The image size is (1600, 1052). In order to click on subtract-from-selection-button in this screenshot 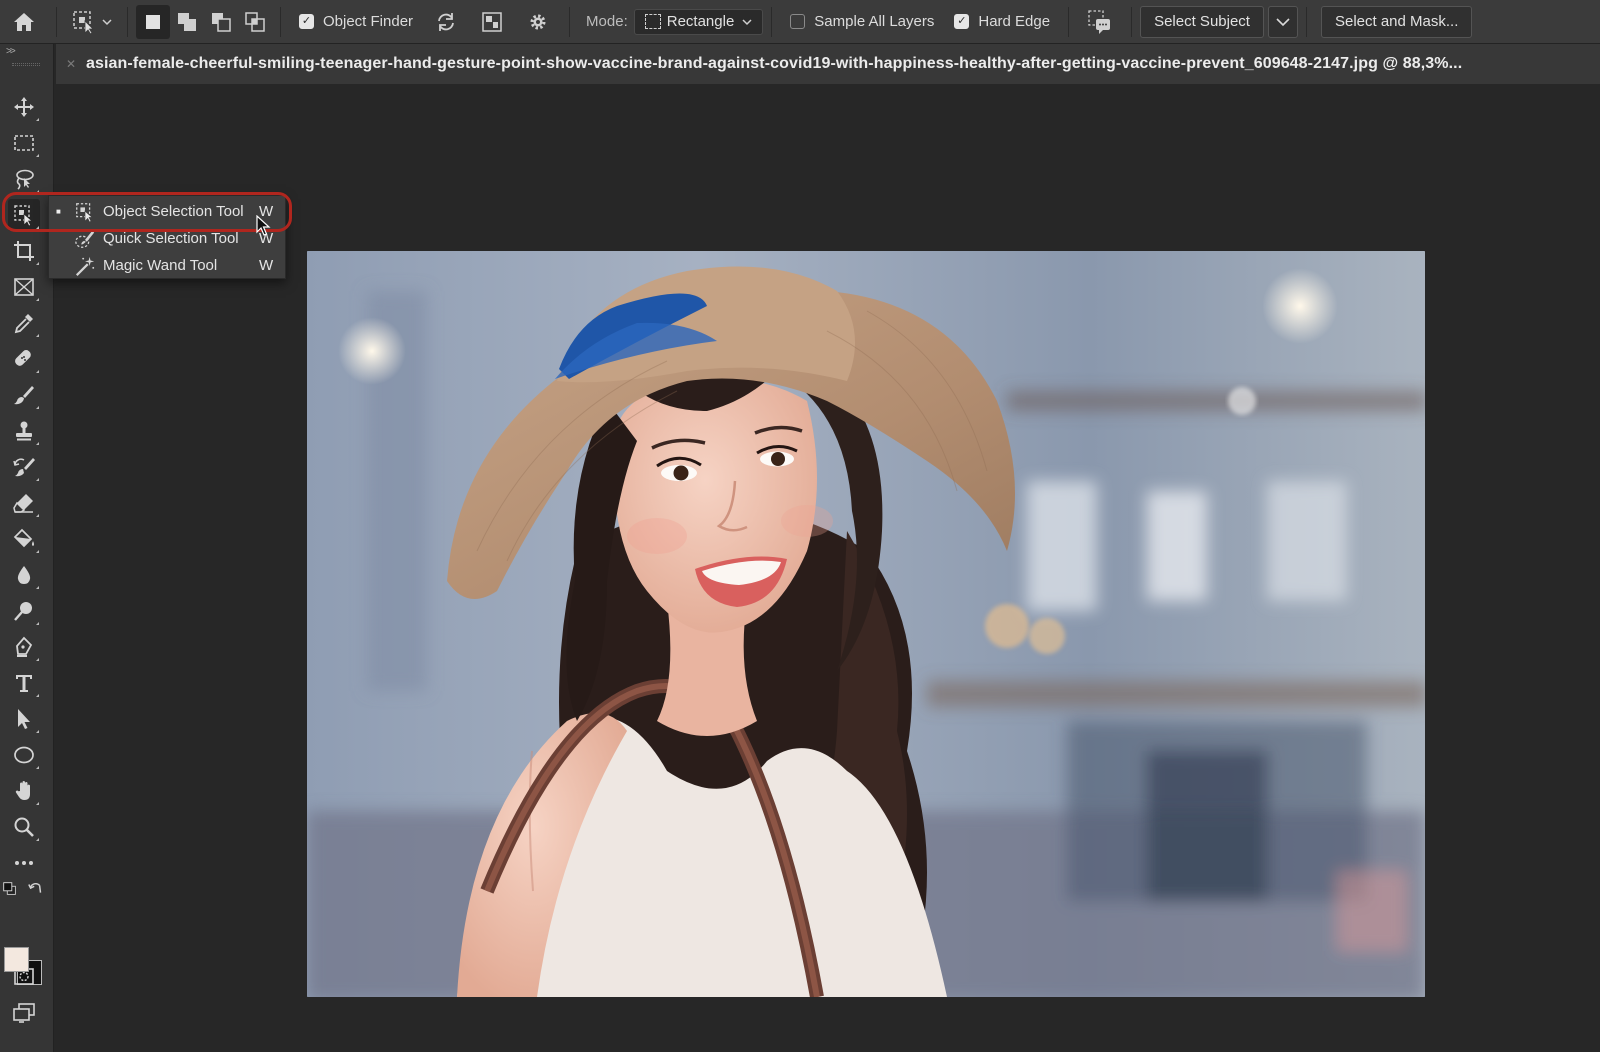, I will do `click(221, 22)`.